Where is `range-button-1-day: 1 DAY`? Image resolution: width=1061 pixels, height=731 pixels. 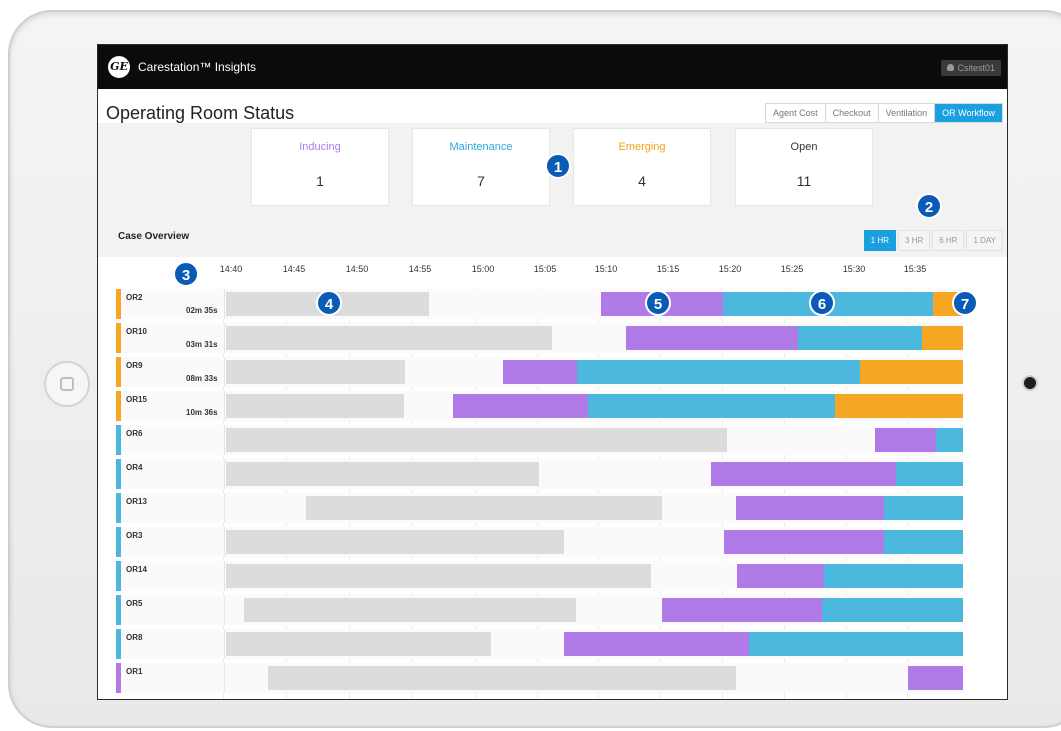
range-button-1-day: 1 DAY is located at coordinates (984, 240).